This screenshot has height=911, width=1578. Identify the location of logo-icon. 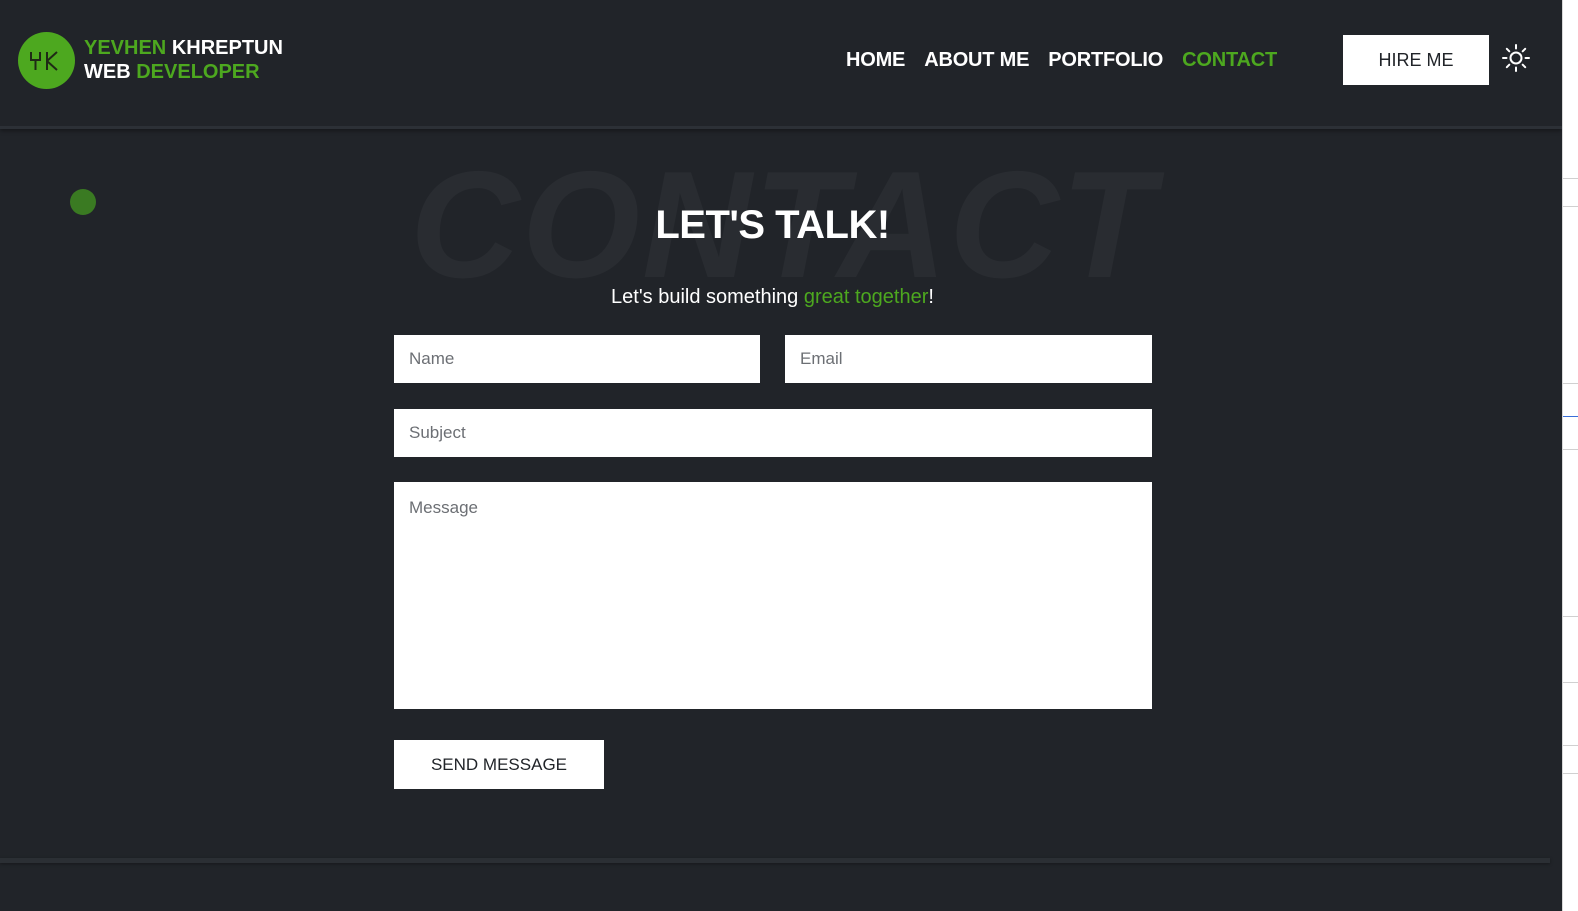
(46, 60).